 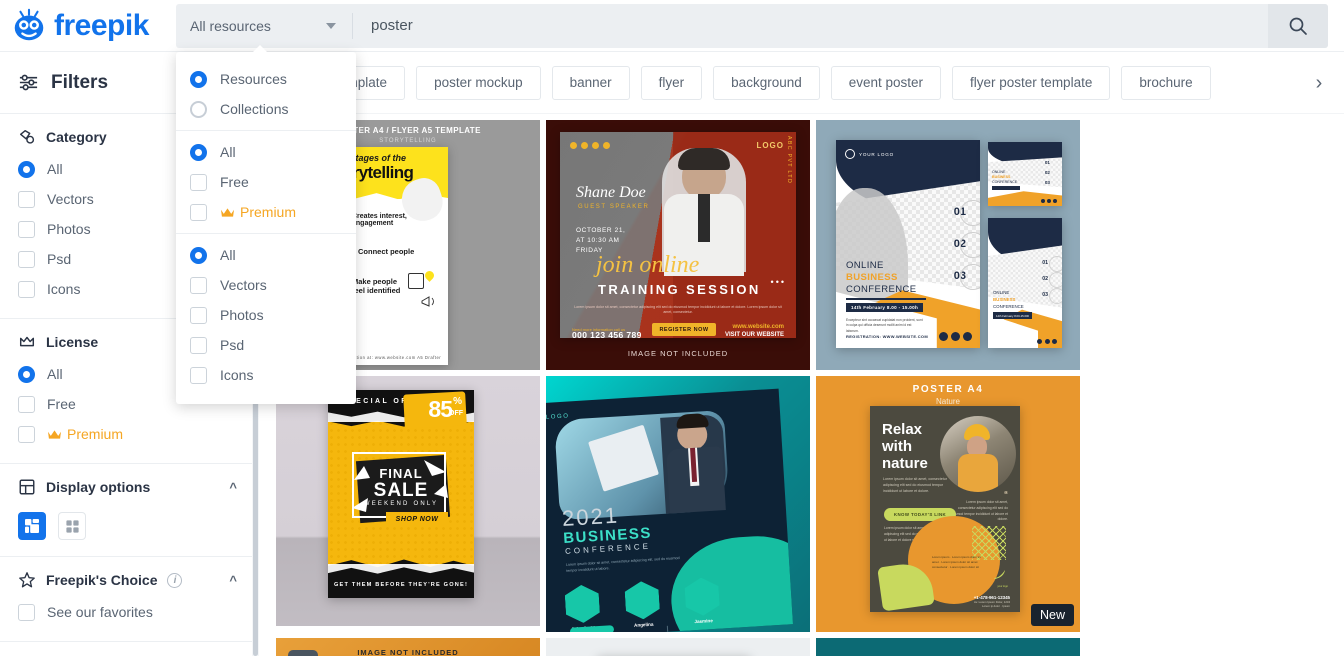 What do you see at coordinates (1006, 494) in the screenshot?
I see `card-quote-mark: “` at bounding box center [1006, 494].